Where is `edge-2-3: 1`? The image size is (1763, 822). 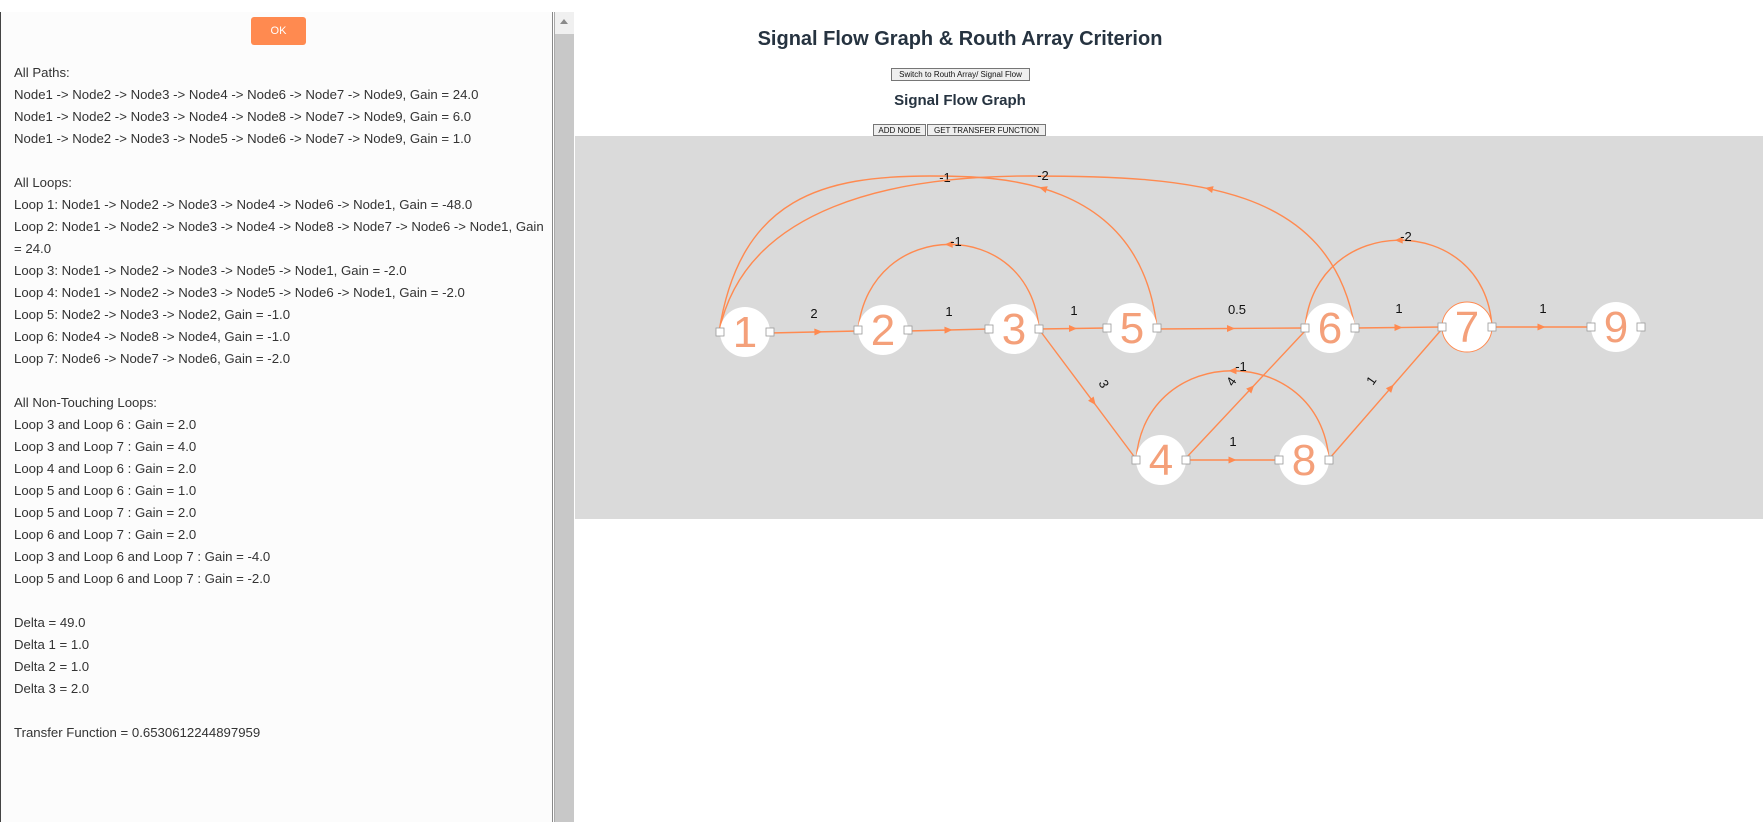 edge-2-3: 1 is located at coordinates (948, 319).